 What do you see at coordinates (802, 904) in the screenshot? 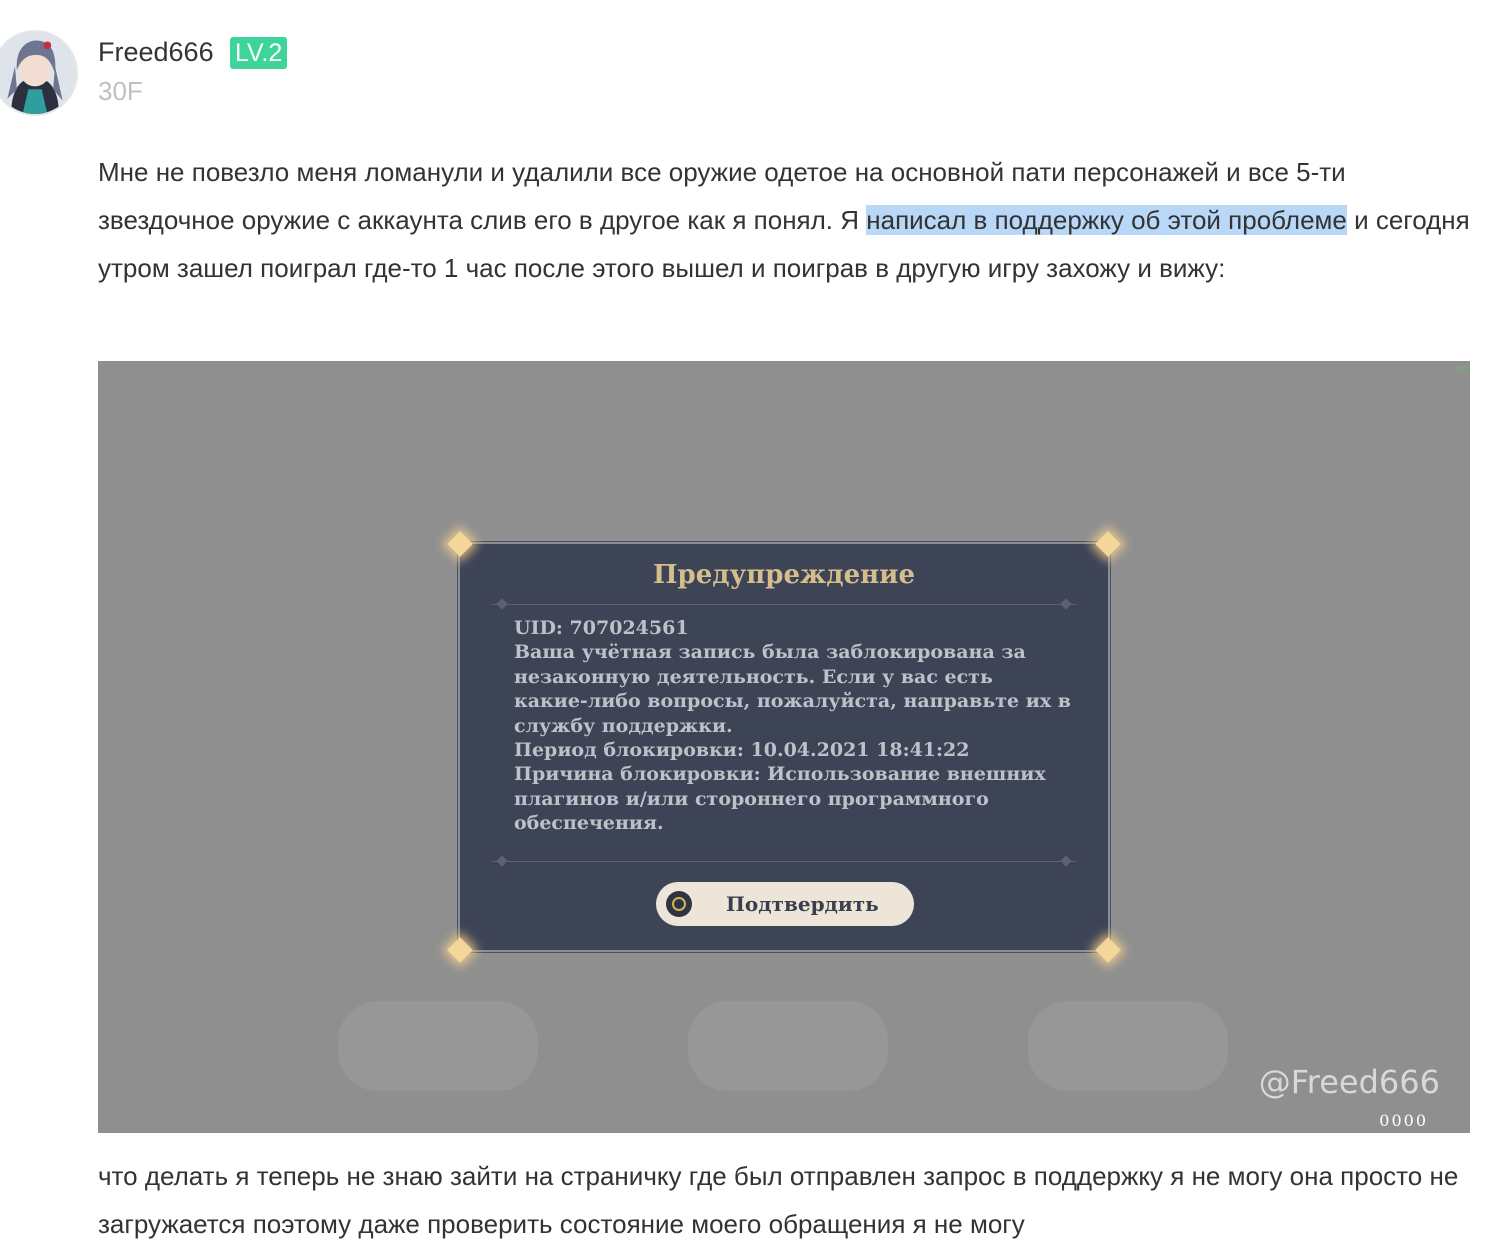
I see `confirm-label: Подтвердить` at bounding box center [802, 904].